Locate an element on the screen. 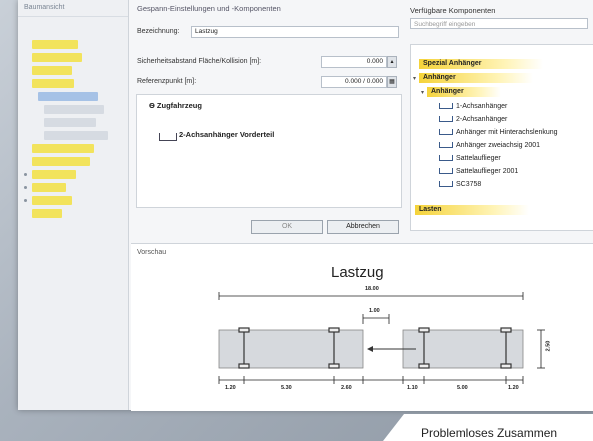 The height and width of the screenshot is (441, 593). safety-distance-field: 0.000 is located at coordinates (354, 62).